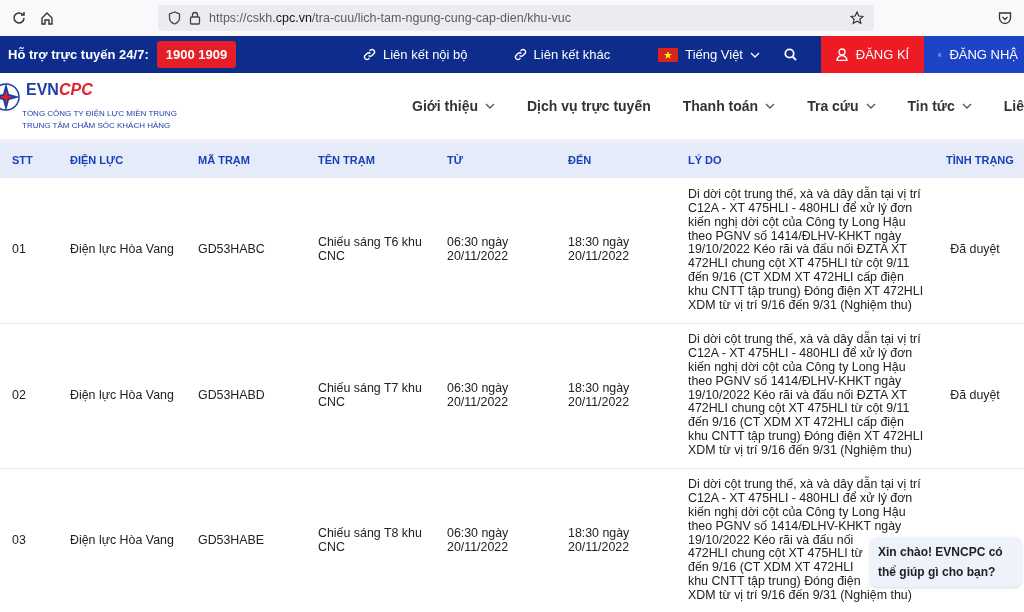 The image size is (1024, 612). What do you see at coordinates (246, 250) in the screenshot?
I see `table-cell: GD53HABC` at bounding box center [246, 250].